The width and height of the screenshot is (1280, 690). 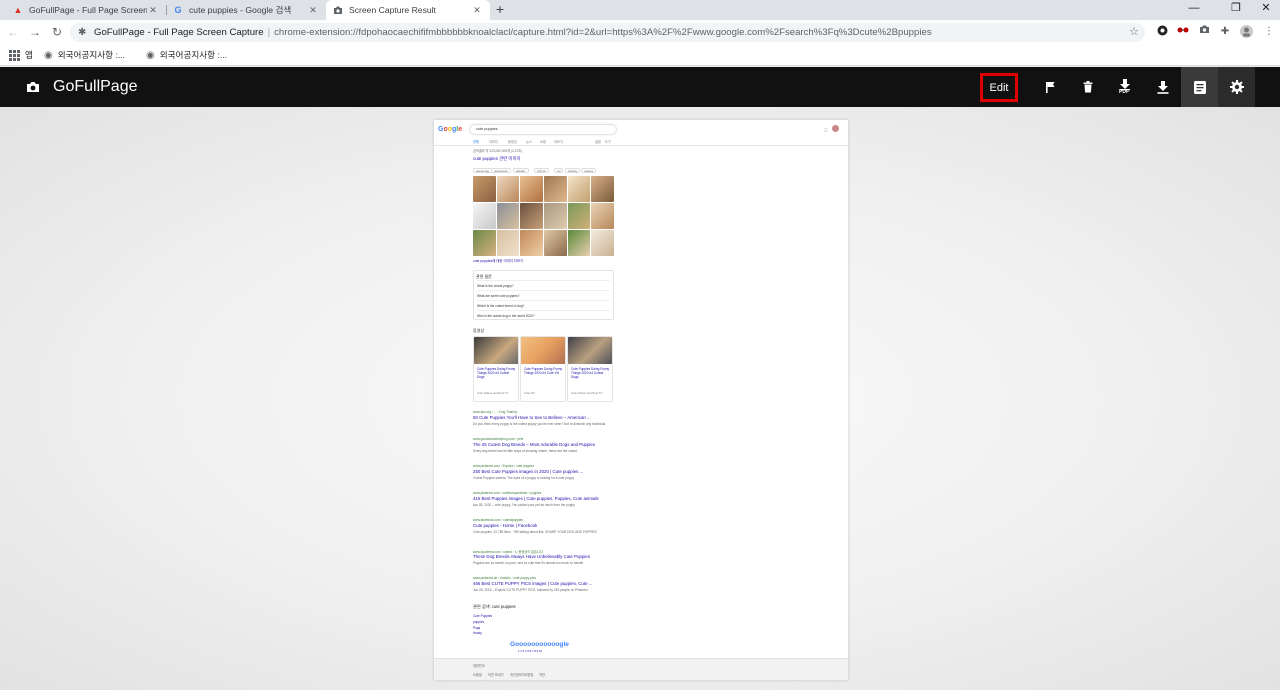 I want to click on preview-images-more: cute puppies에 대한 이미지 더보기, so click(x=498, y=261).